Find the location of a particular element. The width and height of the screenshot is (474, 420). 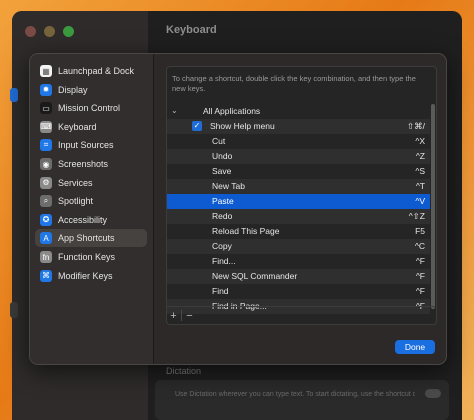

sidebar-item-accessibility: ✪ Accessibility is located at coordinates (91, 220).